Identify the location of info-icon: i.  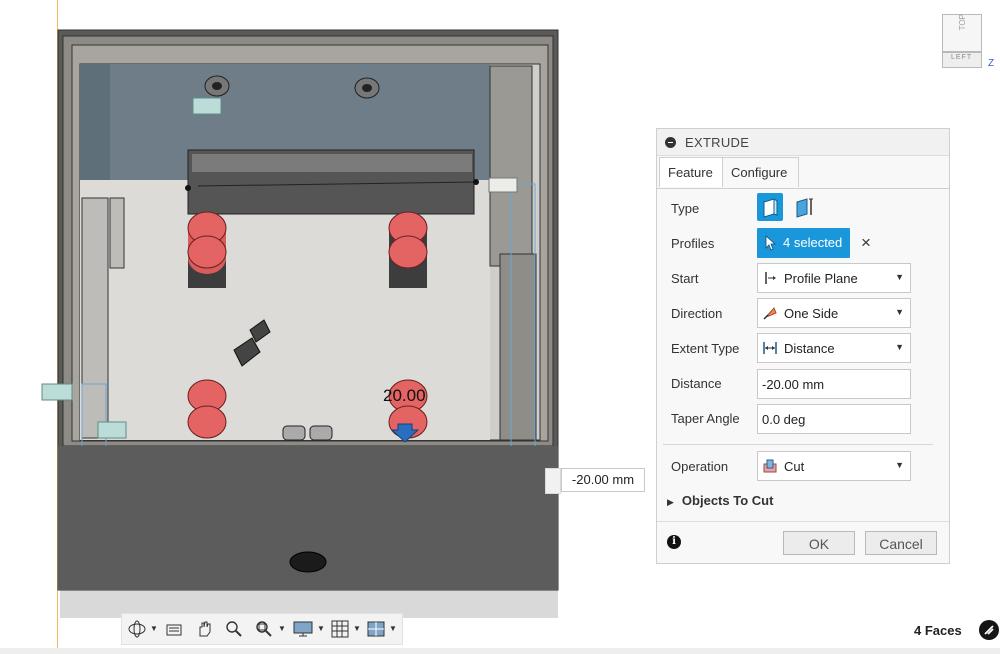
(674, 542).